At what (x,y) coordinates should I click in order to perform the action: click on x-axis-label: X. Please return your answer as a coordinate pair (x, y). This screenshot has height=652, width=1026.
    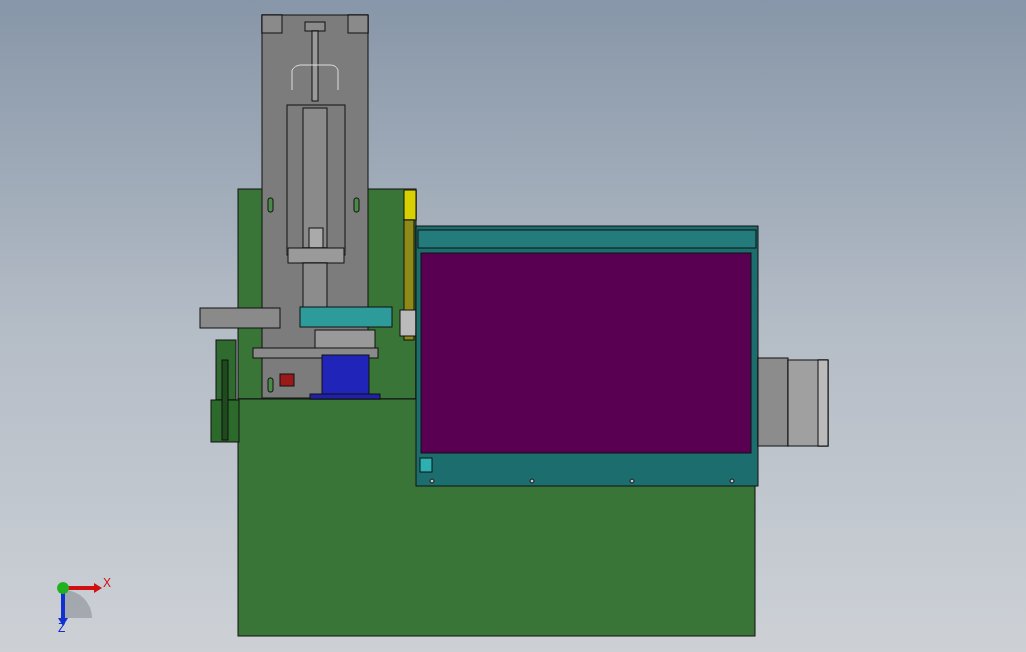
    Looking at the image, I should click on (107, 583).